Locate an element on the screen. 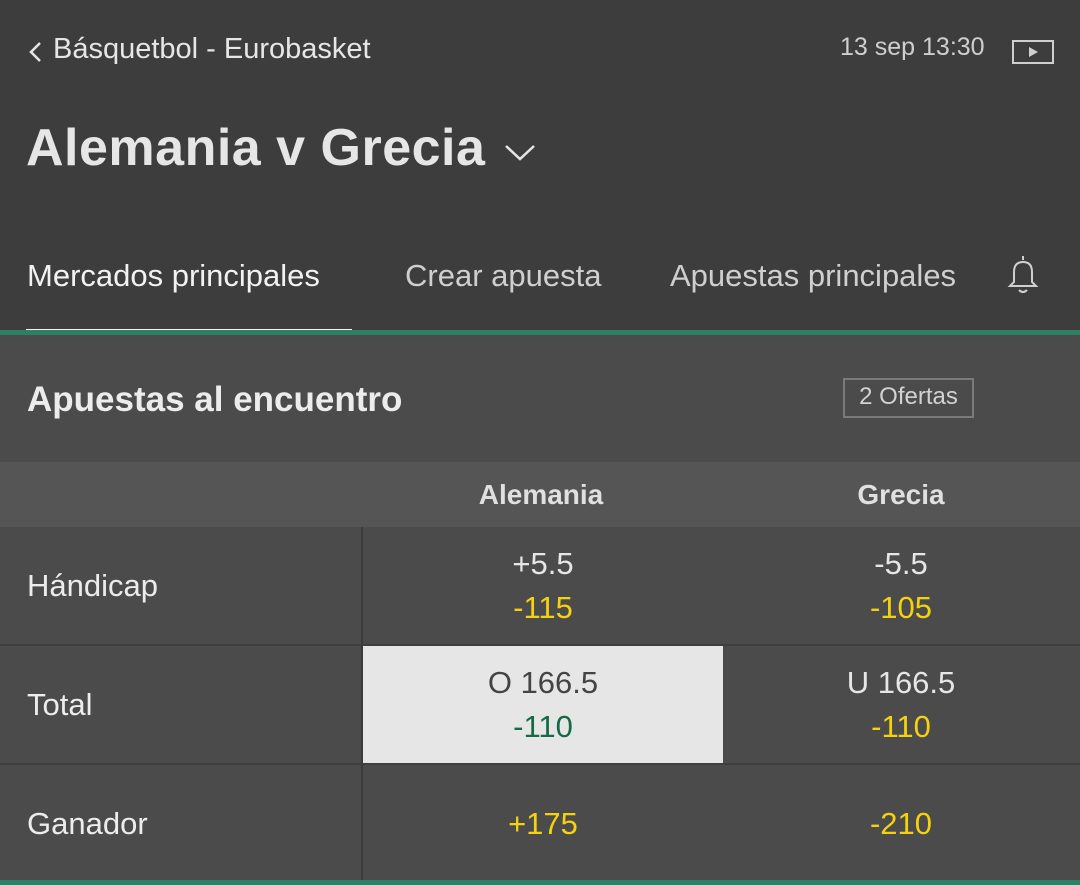 This screenshot has height=885, width=1080. odds-value: -115 is located at coordinates (543, 607).